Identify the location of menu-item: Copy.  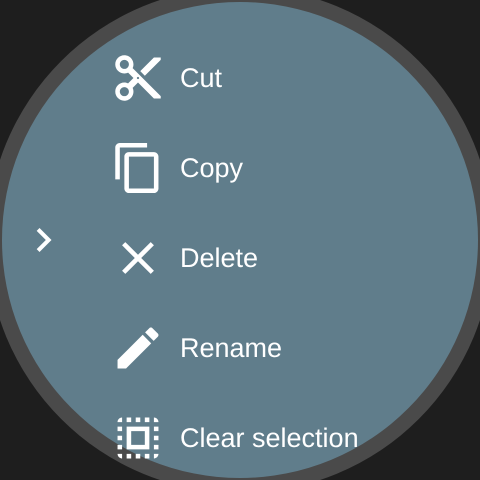
(236, 168).